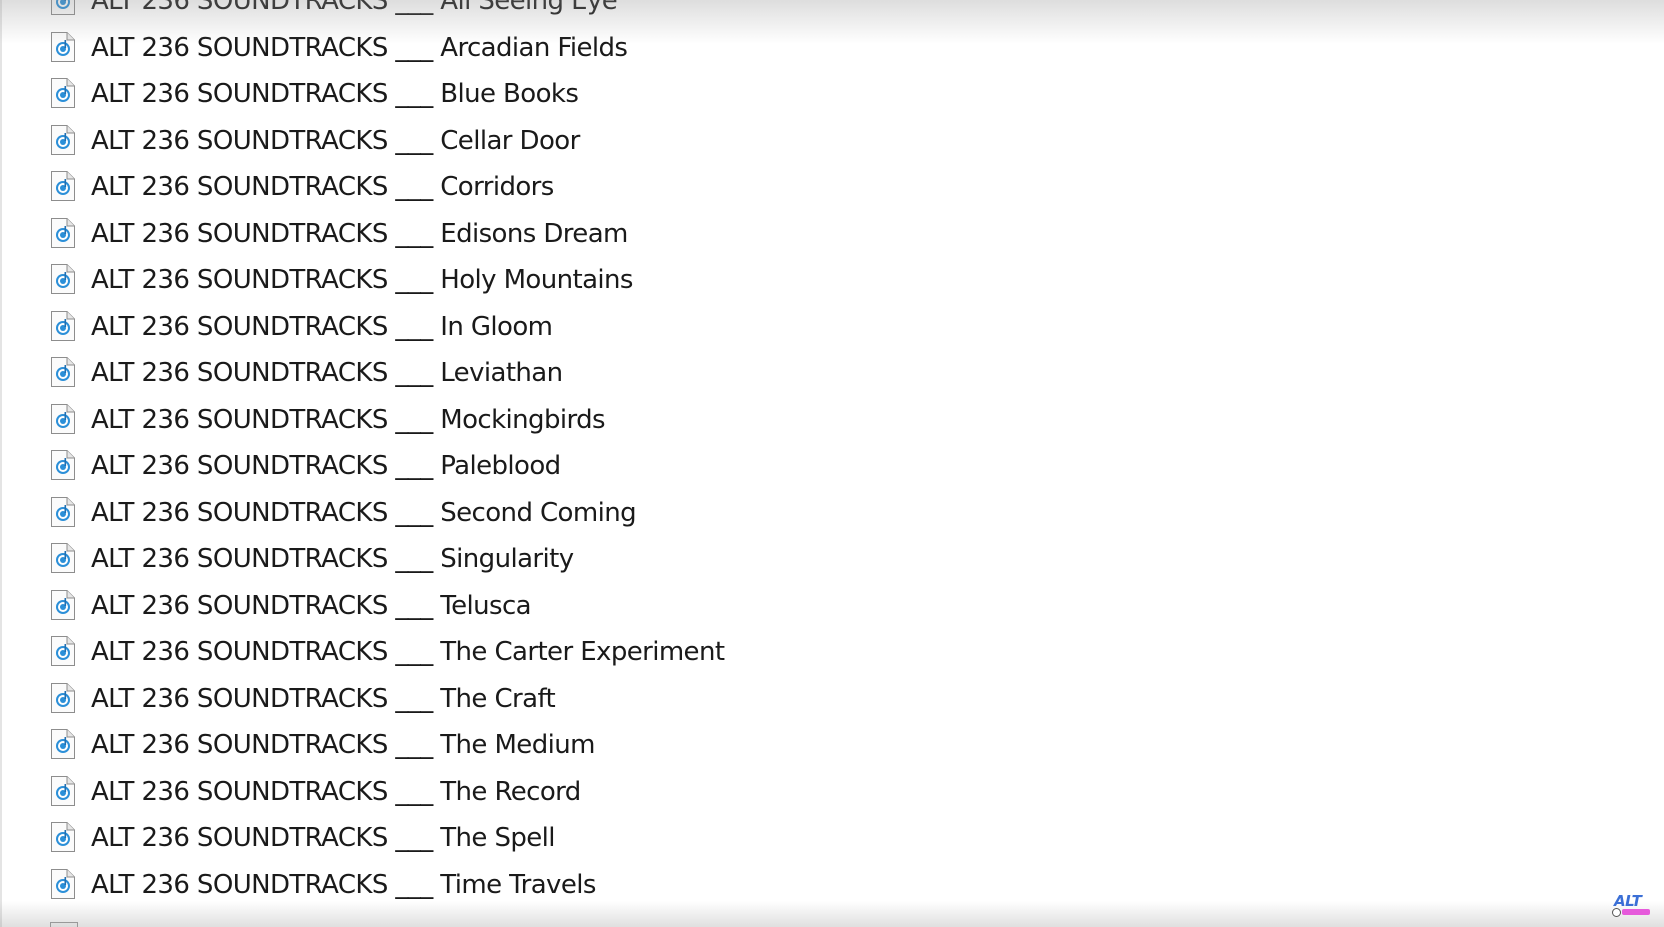 This screenshot has height=927, width=1664. I want to click on file-name-label: ALT 236 SOUNDTRACKS ___ The Medium, so click(343, 745).